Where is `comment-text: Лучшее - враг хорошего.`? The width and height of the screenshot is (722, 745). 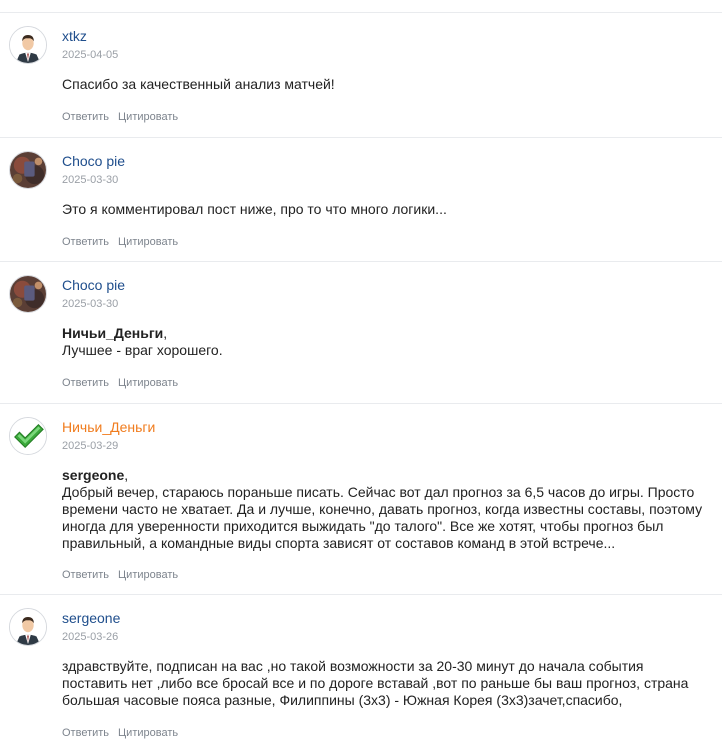 comment-text: Лучшее - враг хорошего. is located at coordinates (142, 350).